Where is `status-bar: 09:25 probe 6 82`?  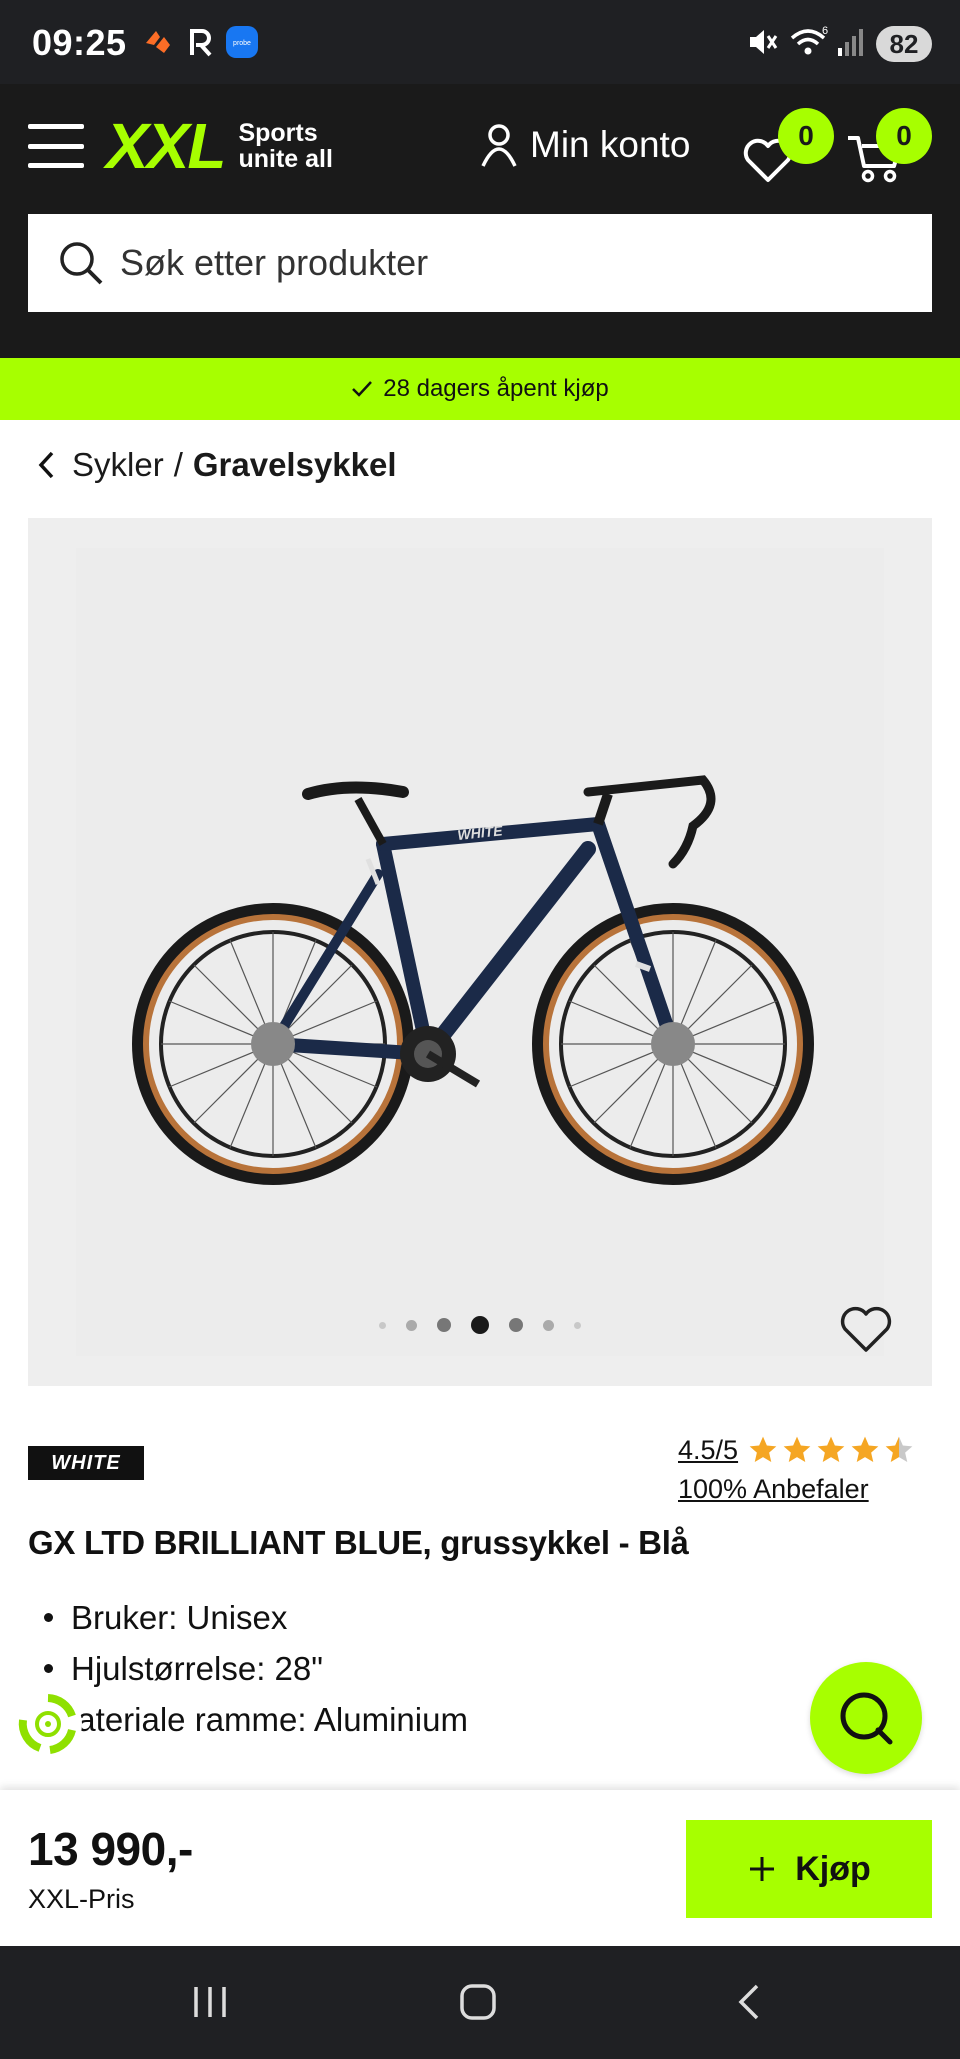
status-bar: 09:25 probe 6 82 is located at coordinates (480, 42).